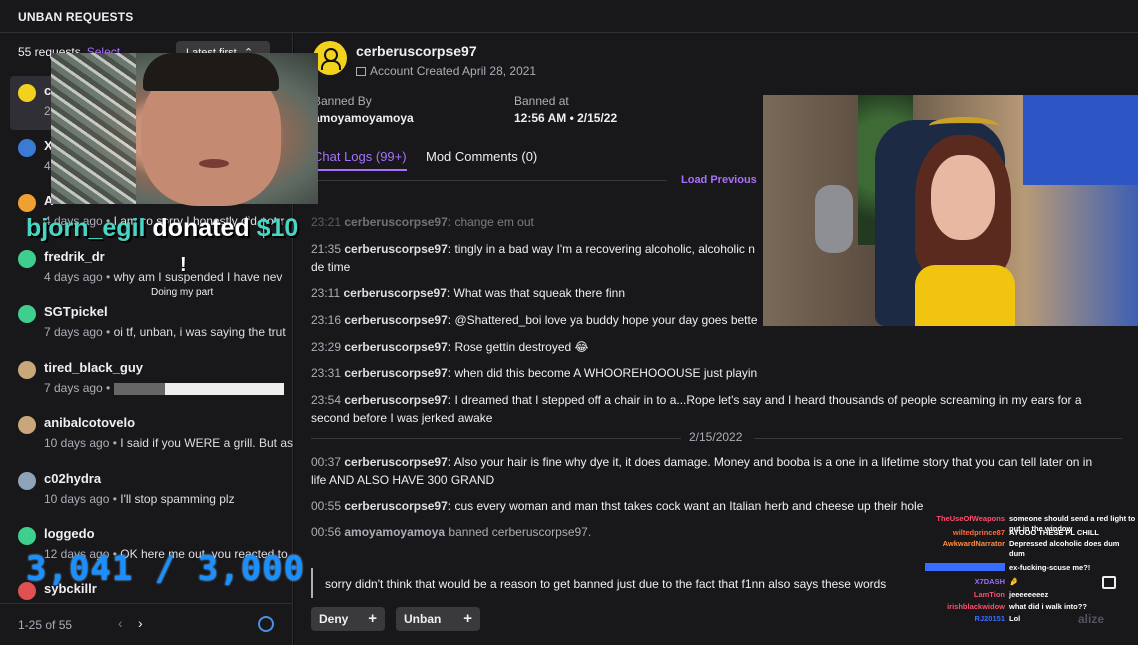 This screenshot has width=1138, height=645. I want to click on unban-button: Unban +, so click(438, 619).